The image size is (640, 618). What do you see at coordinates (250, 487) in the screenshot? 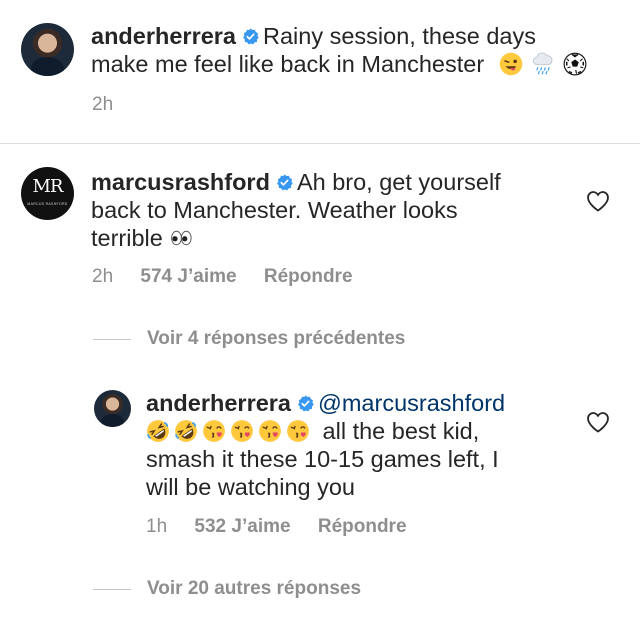
I see `reply-line-3: will be watching you` at bounding box center [250, 487].